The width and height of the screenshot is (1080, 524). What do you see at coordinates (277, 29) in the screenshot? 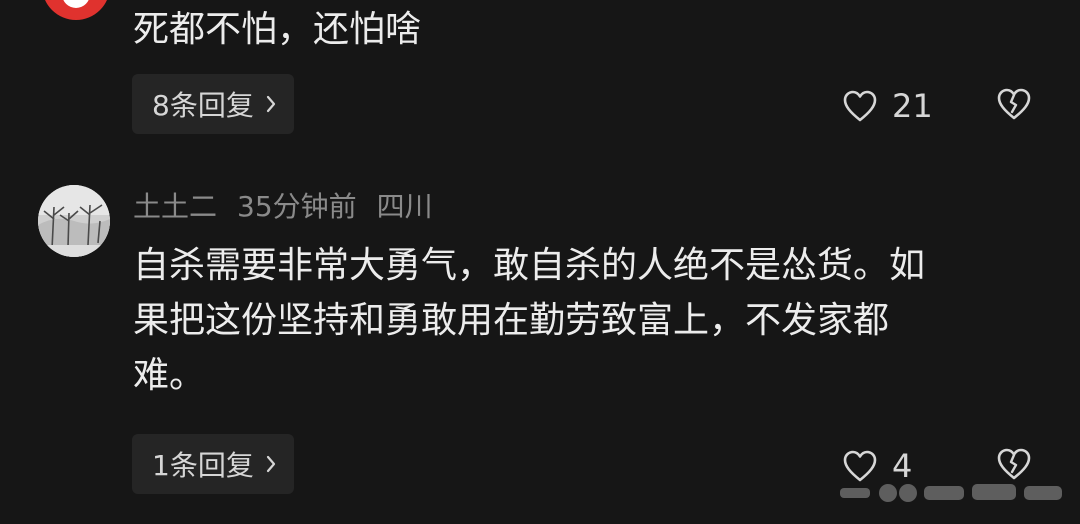
I see `comment-text: 死都不怕，还怕啥` at bounding box center [277, 29].